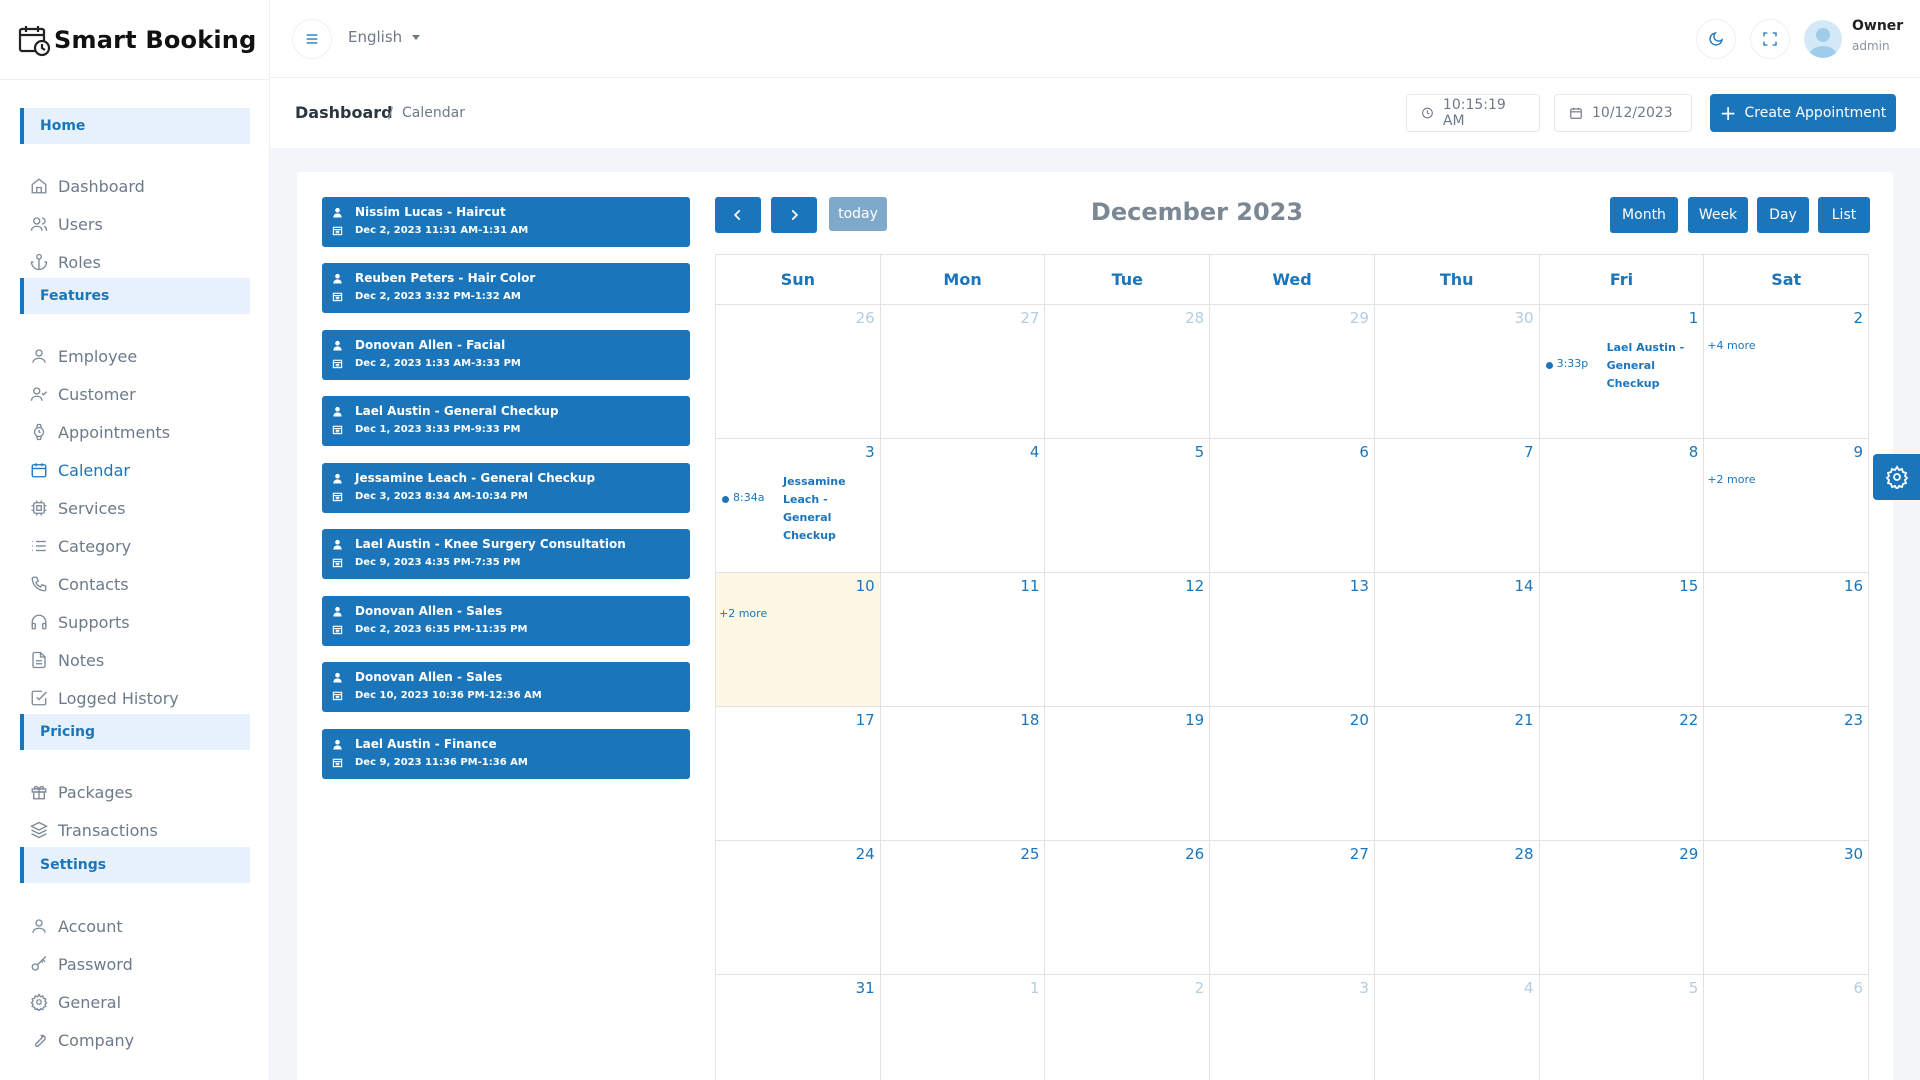 The width and height of the screenshot is (1920, 1080). I want to click on day-number: 21, so click(1524, 720).